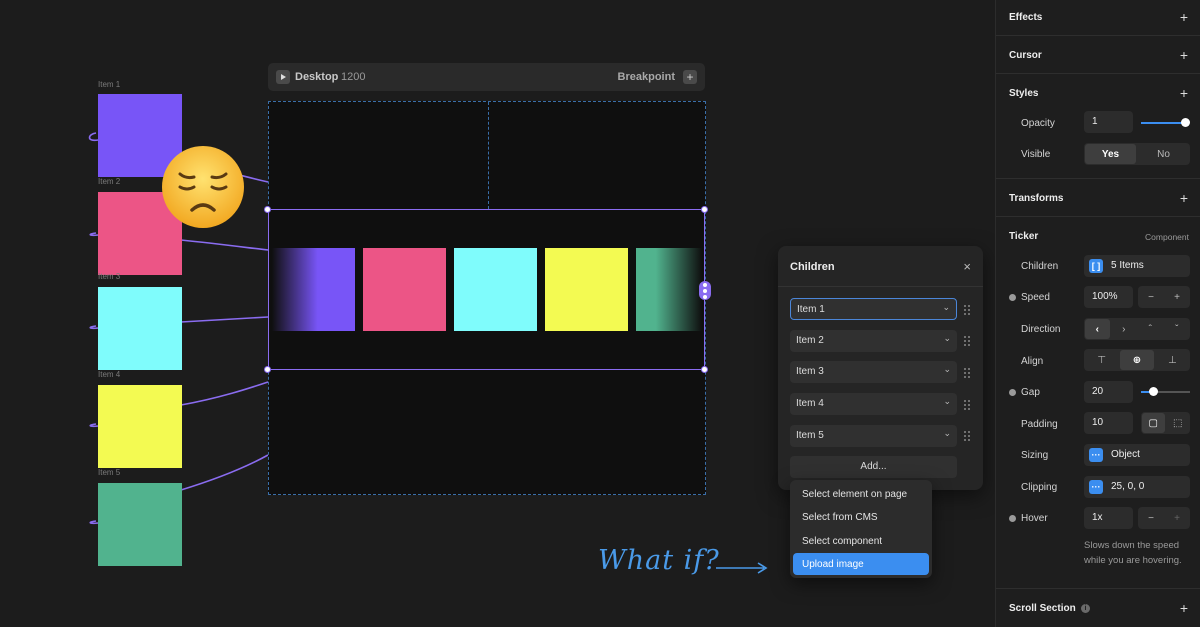 Image resolution: width=1200 pixels, height=627 pixels. What do you see at coordinates (873, 372) in the screenshot?
I see `child-row-item-3: Item 3 ⌄` at bounding box center [873, 372].